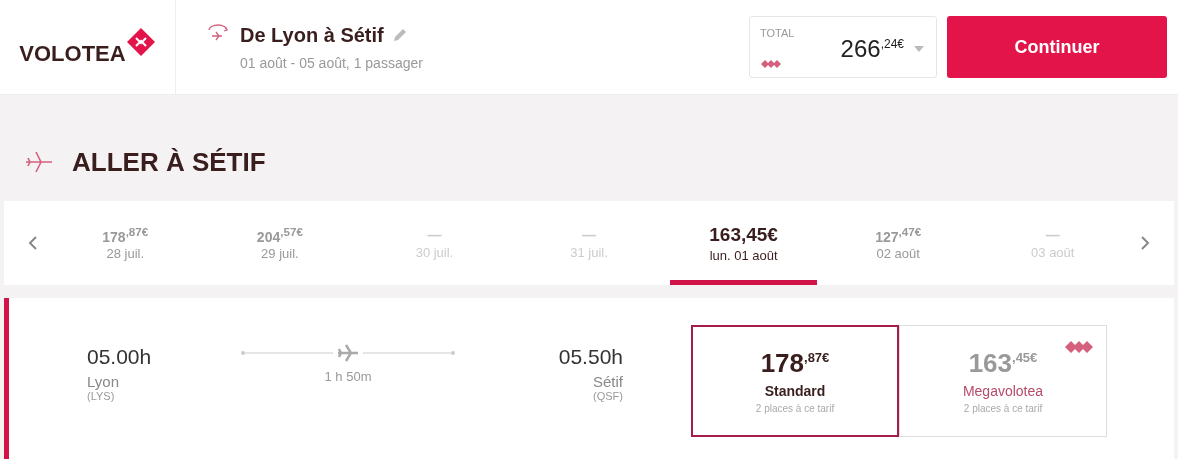  I want to click on logo-text: VOLOTEA, so click(72, 54).